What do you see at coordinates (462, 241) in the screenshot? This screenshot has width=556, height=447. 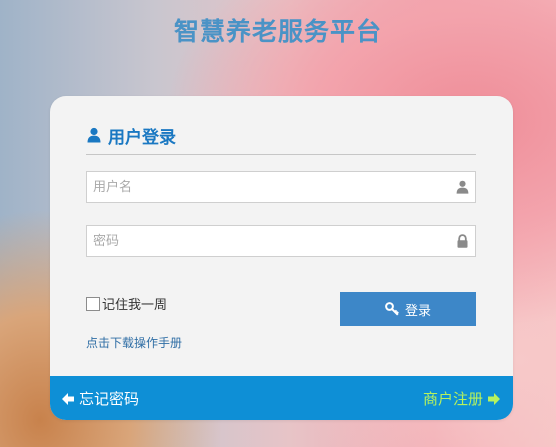 I see `lock-icon` at bounding box center [462, 241].